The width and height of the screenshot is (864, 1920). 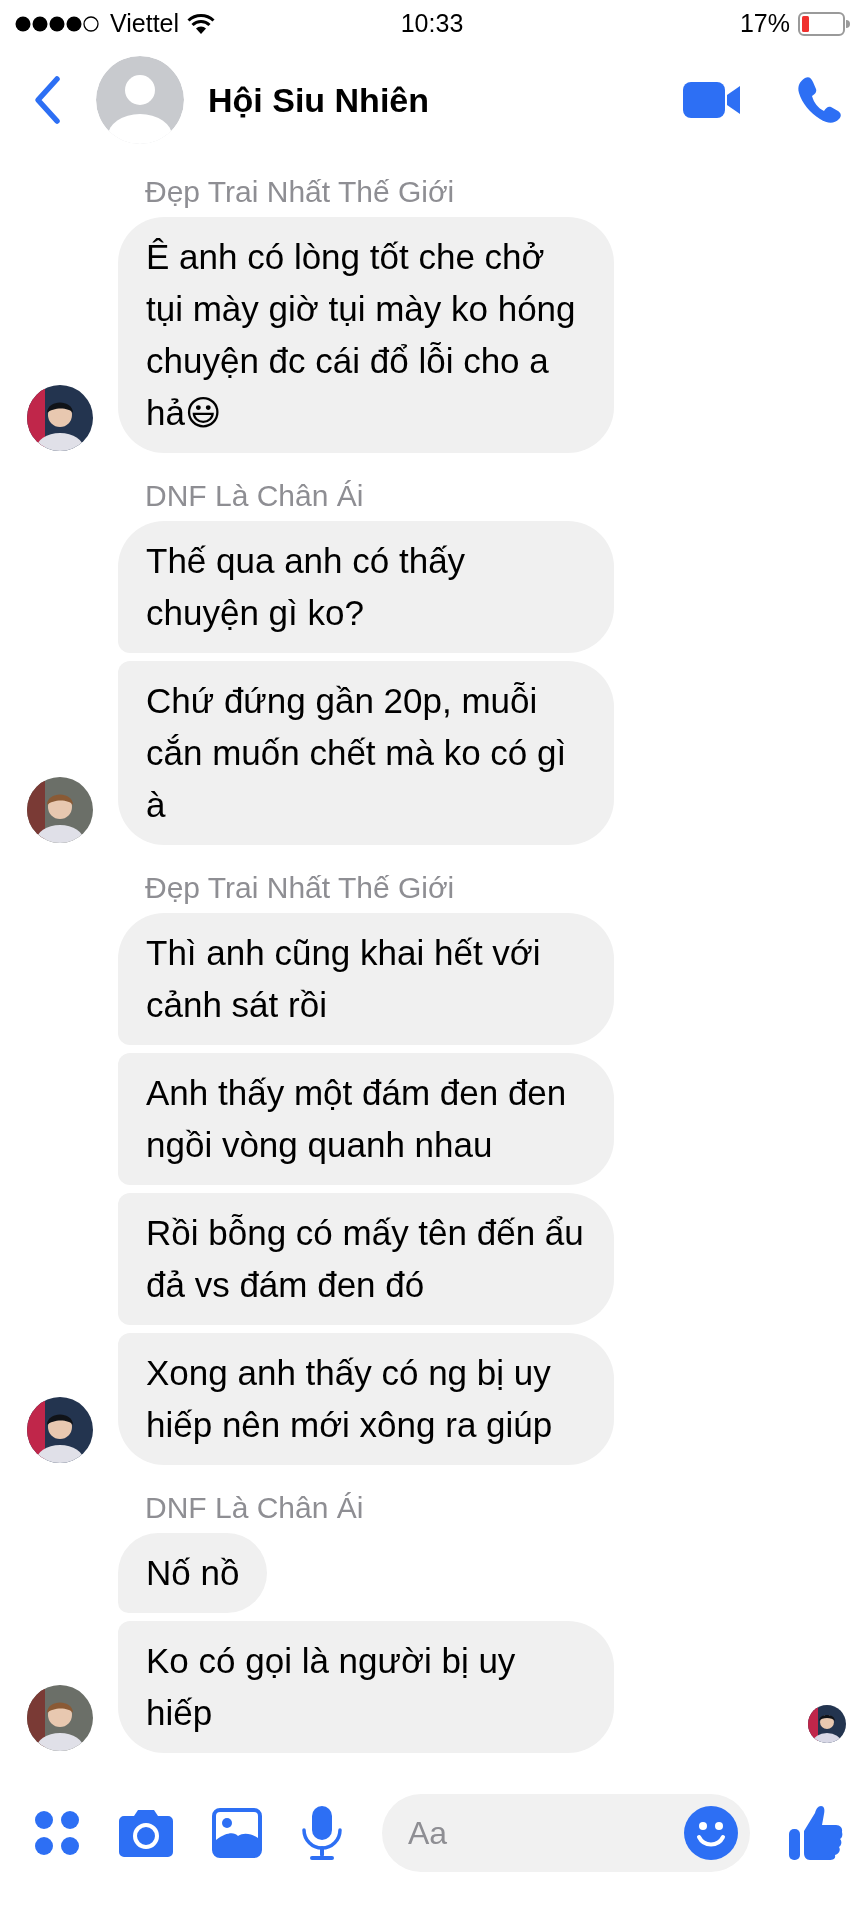 I want to click on carrier-name: Viettel, so click(x=145, y=24).